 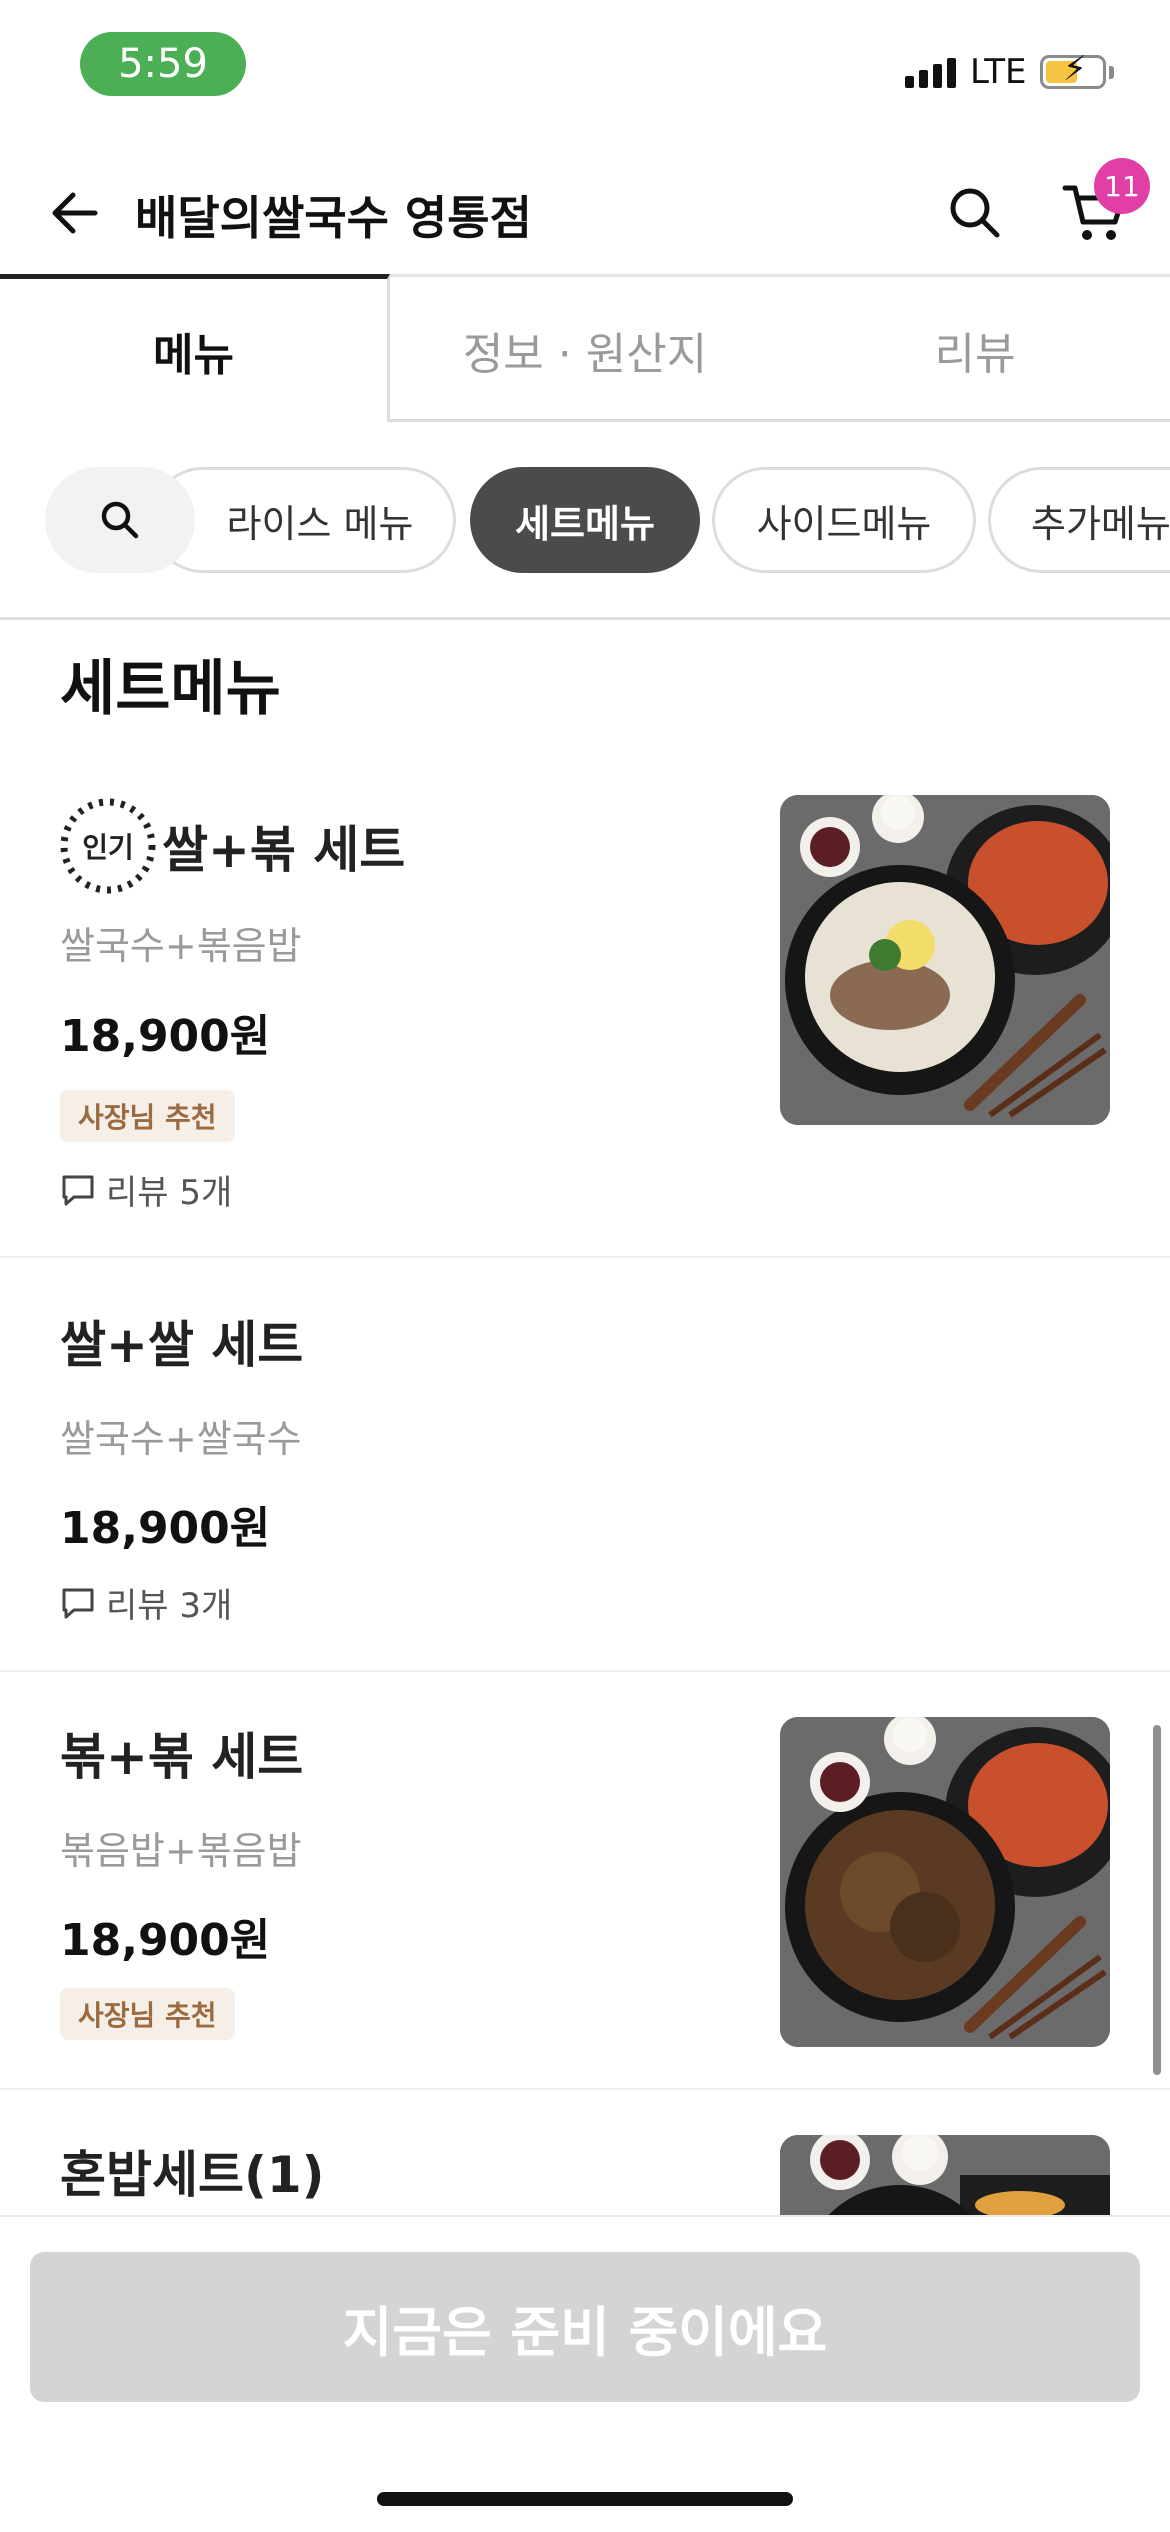 I want to click on review-count-text: 리뷰 5개, so click(x=169, y=1193).